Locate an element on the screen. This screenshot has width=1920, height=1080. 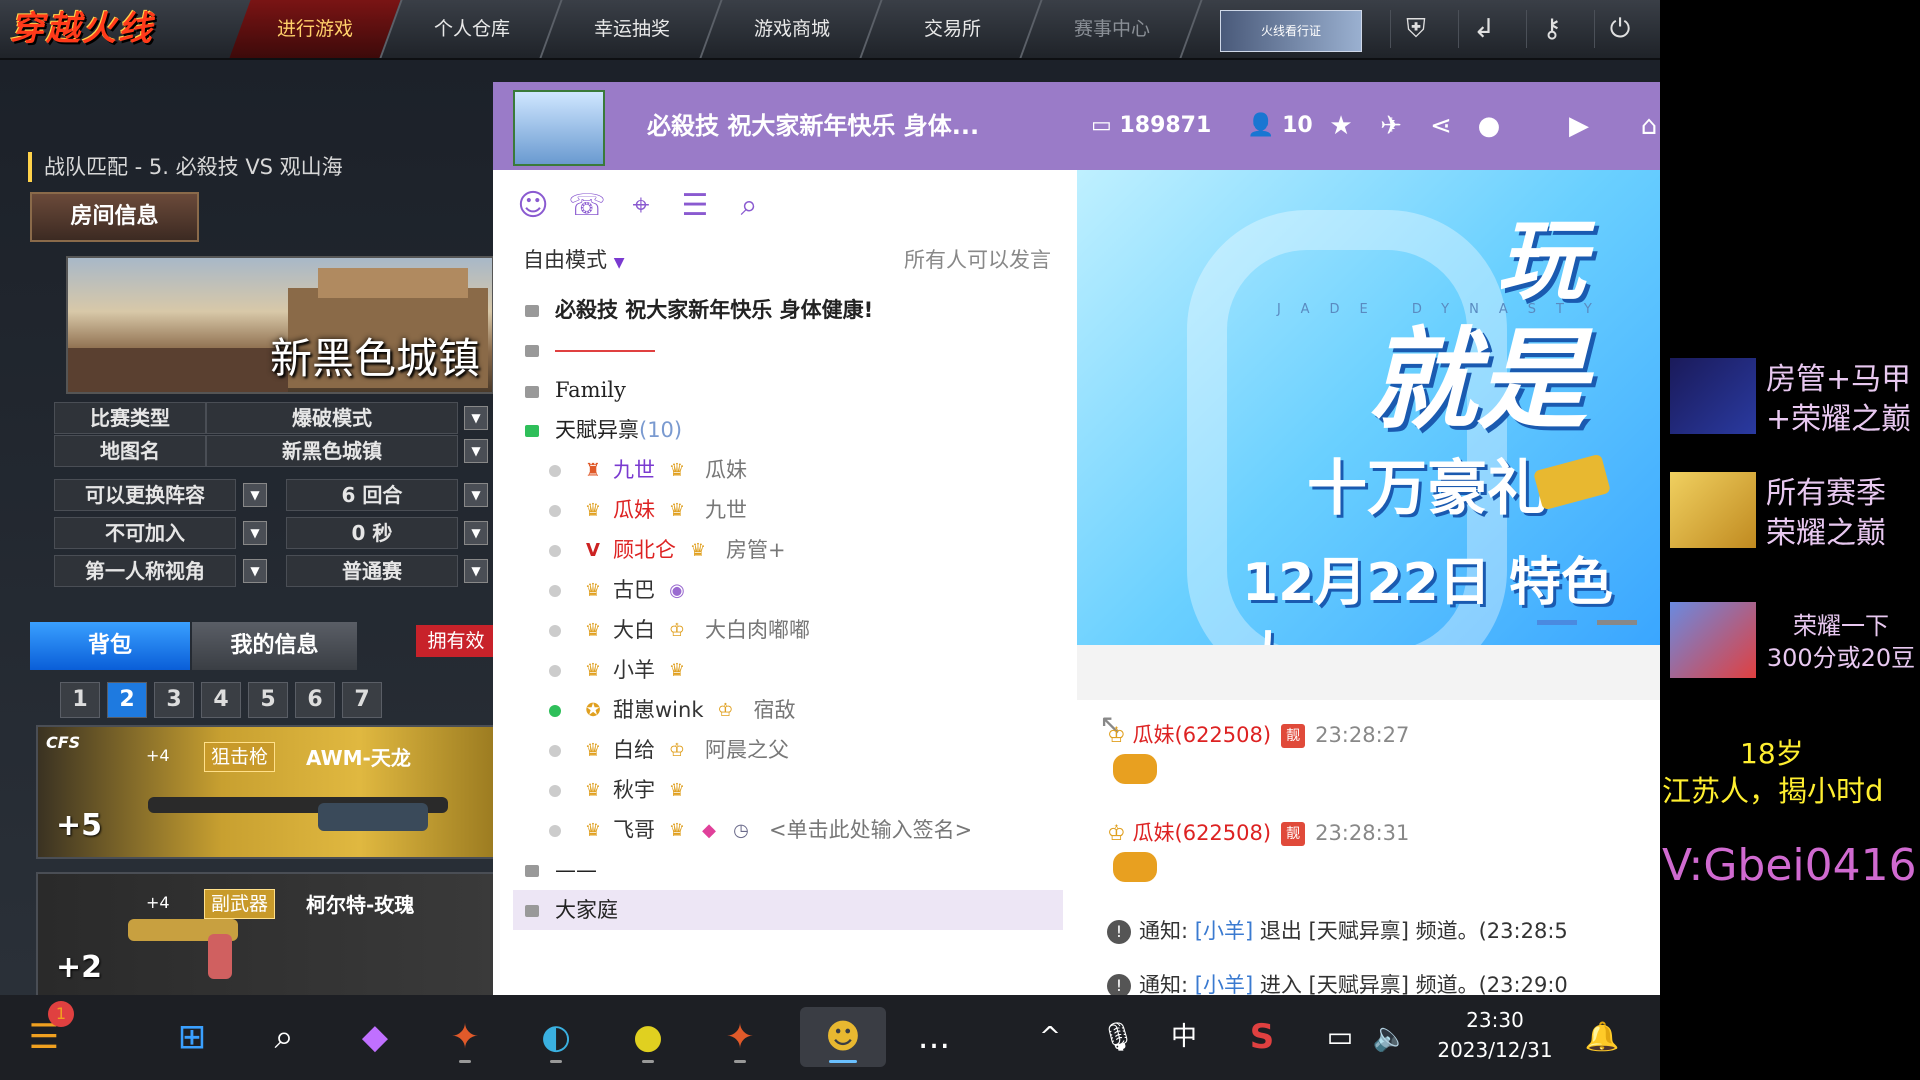
nav-tab-lottery: 幸运抽奖 is located at coordinates (633, 29).